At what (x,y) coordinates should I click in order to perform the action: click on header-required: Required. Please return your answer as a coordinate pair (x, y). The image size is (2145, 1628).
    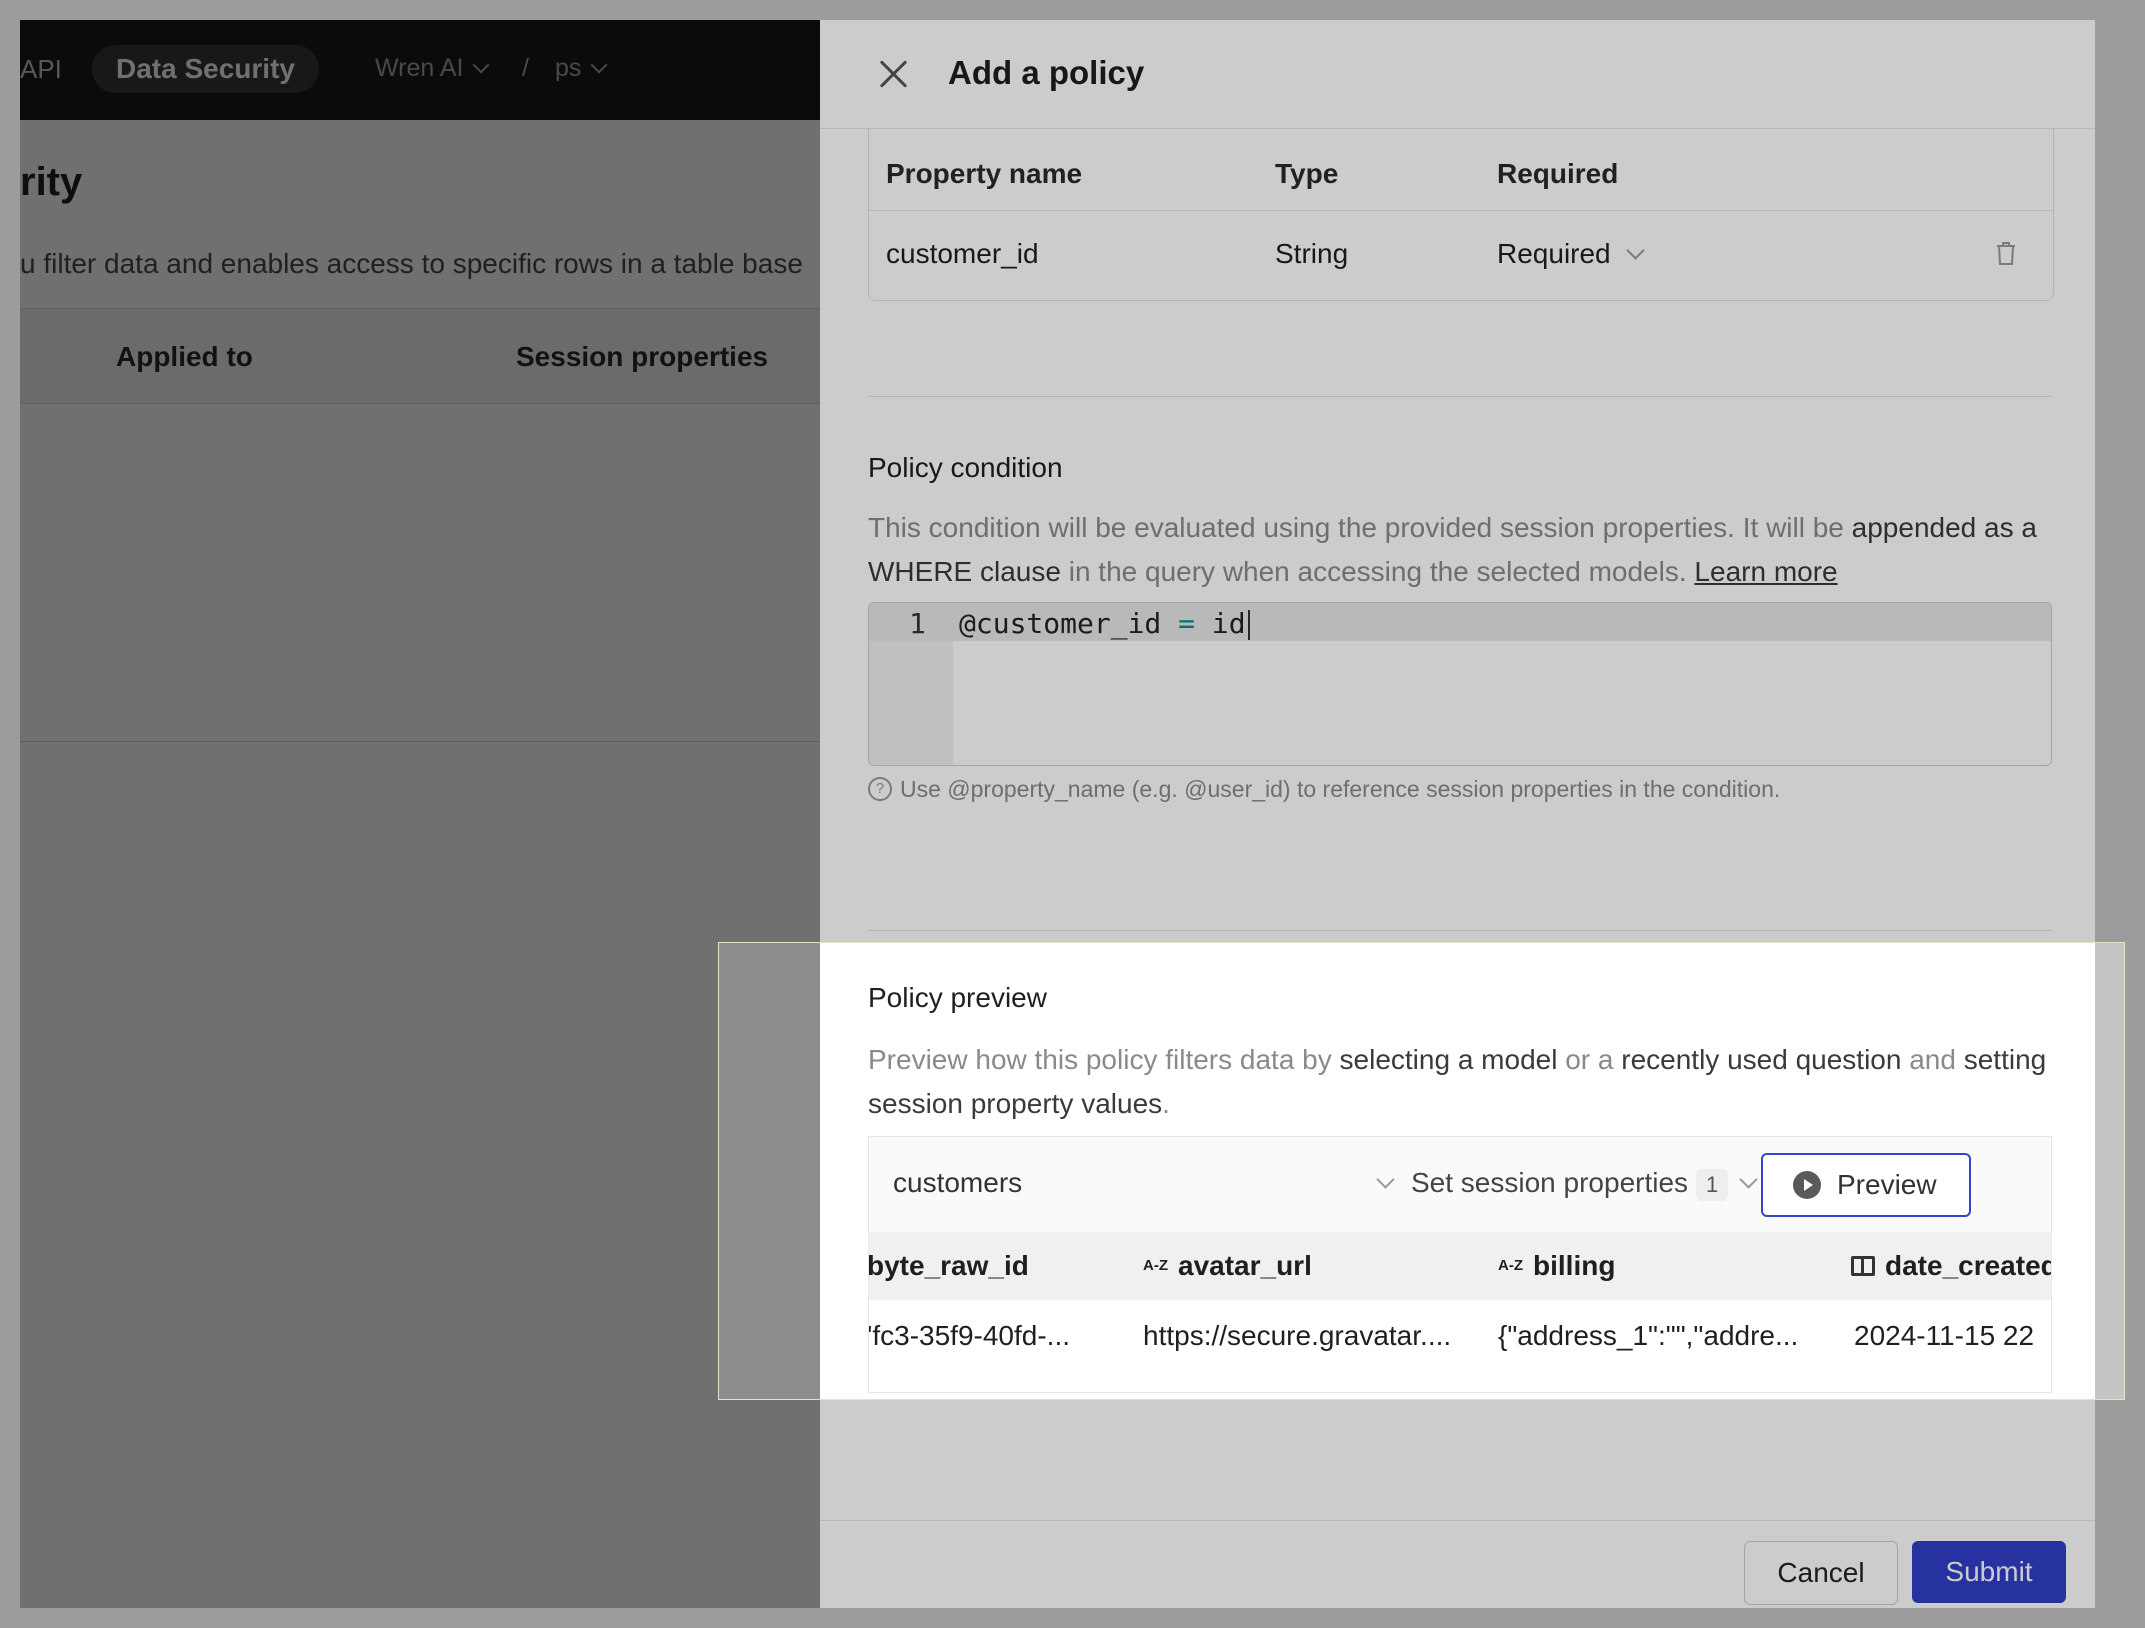
    Looking at the image, I should click on (1558, 173).